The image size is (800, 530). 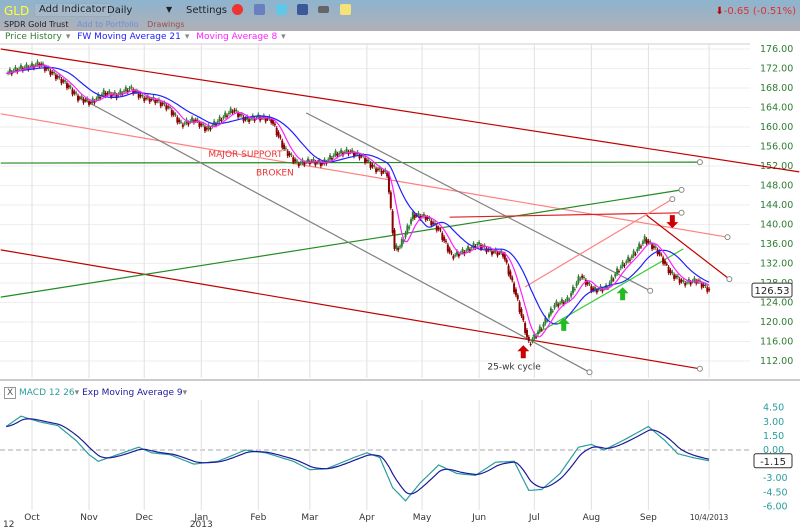 I want to click on y-tick-label: 140.00, so click(x=776, y=225).